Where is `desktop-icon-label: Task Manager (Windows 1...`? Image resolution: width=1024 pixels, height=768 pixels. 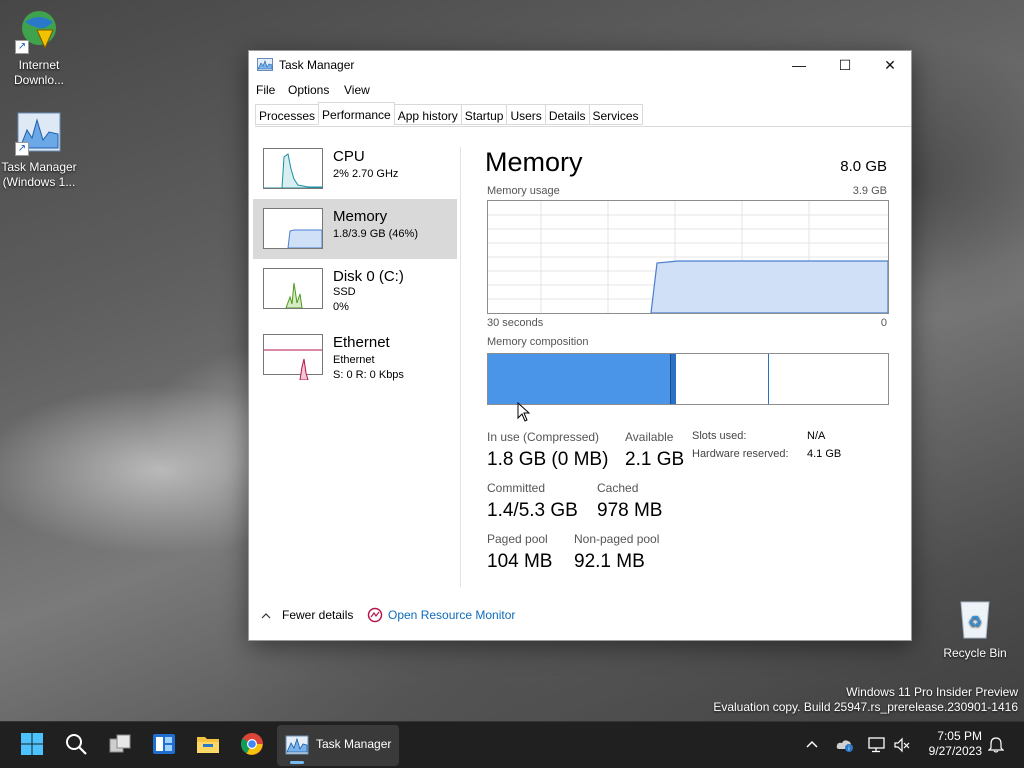 desktop-icon-label: Task Manager (Windows 1... is located at coordinates (39, 174).